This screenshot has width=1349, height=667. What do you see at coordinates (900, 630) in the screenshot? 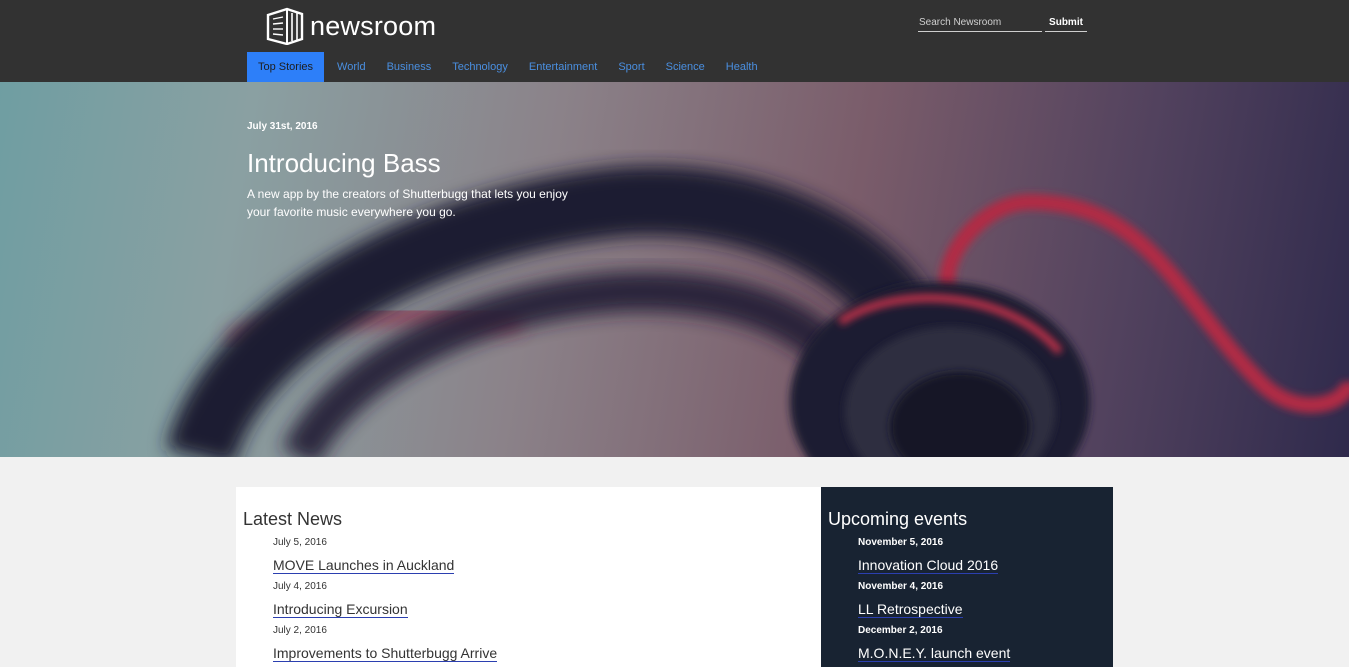
I see `event-date: December 2, 2016` at bounding box center [900, 630].